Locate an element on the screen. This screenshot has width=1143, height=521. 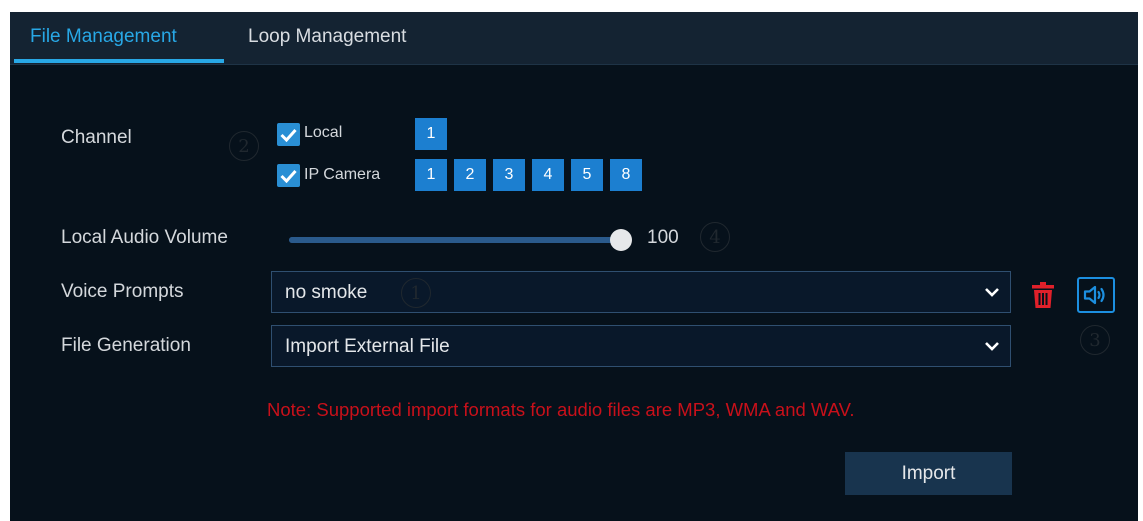
file-generation-value: Import External File is located at coordinates (367, 346).